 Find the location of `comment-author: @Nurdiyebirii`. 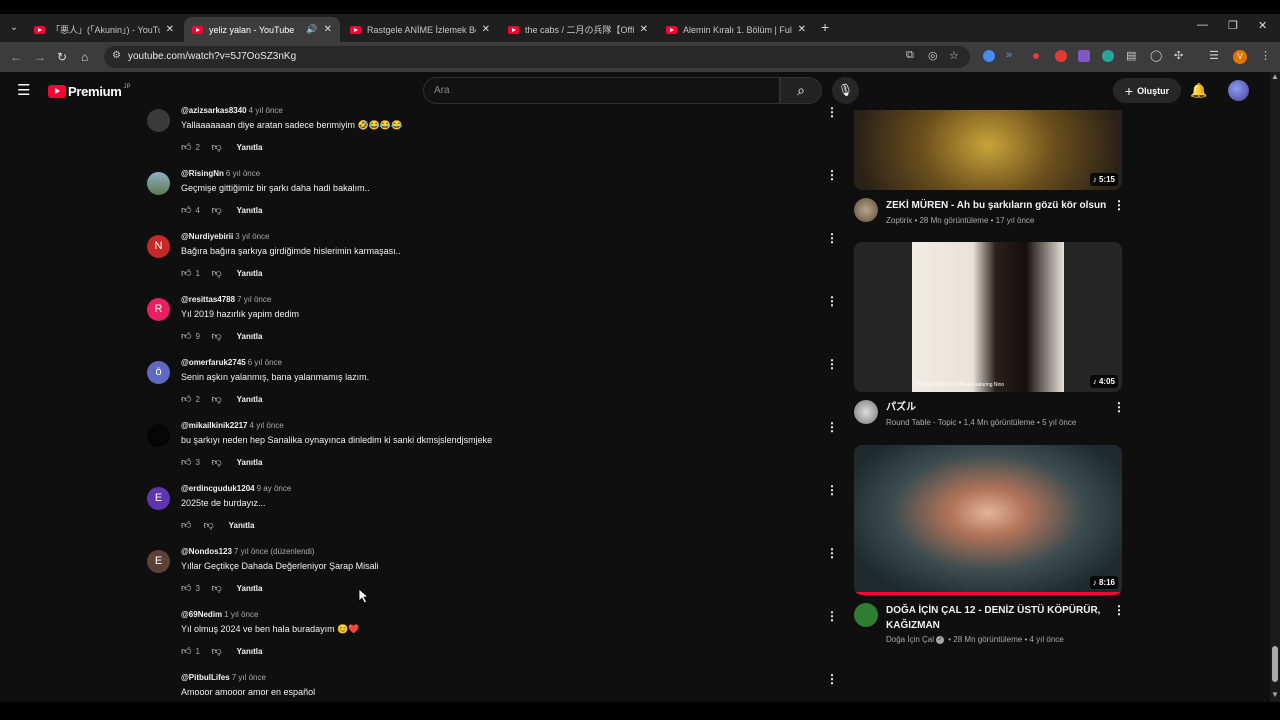

comment-author: @Nurdiyebirii is located at coordinates (207, 236).